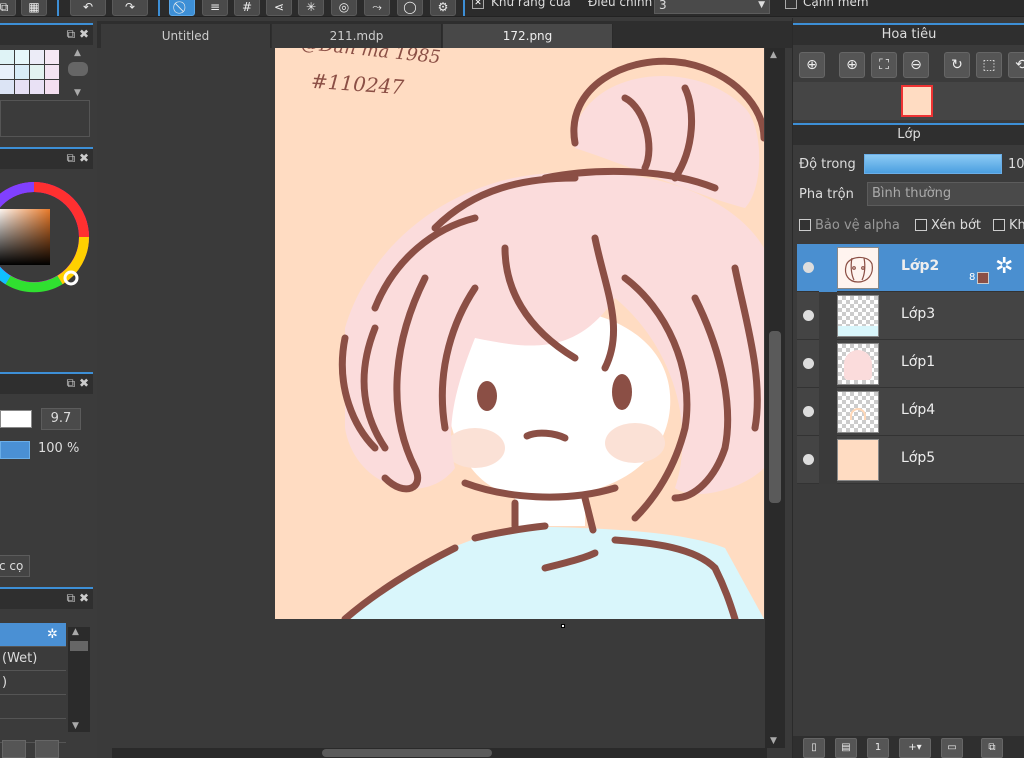 The image size is (1024, 758). I want to click on layer-row: Lớp5, so click(910, 460).